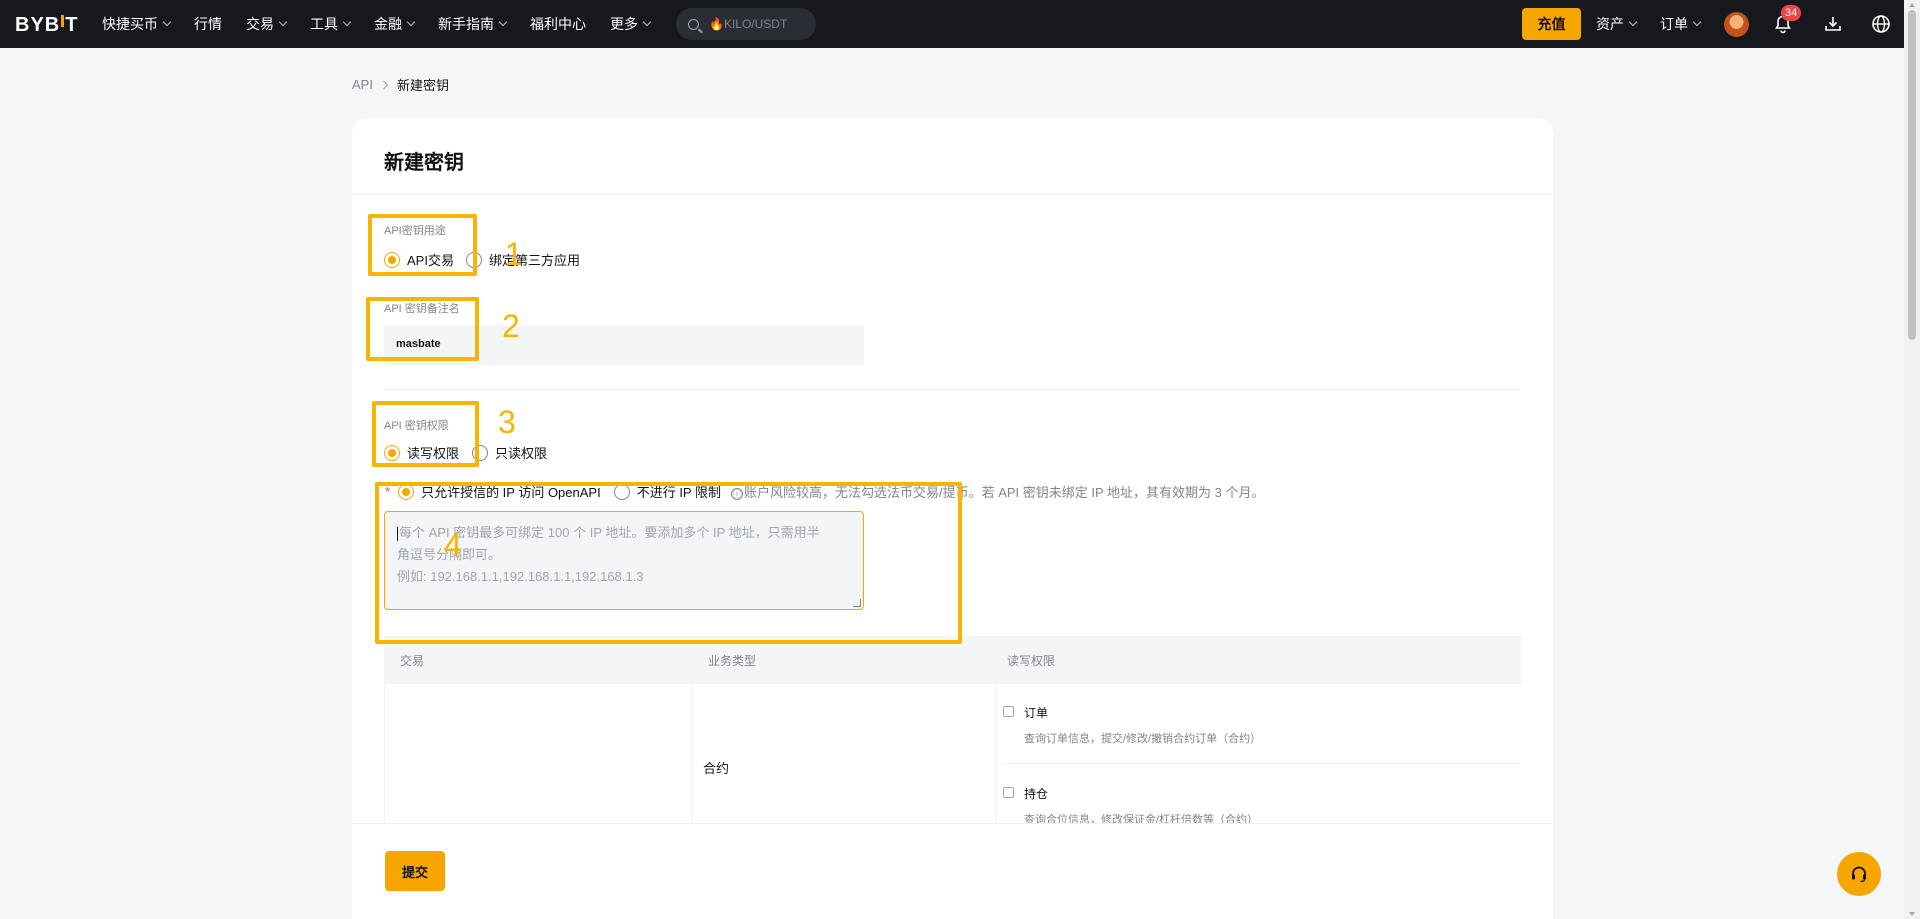 Image resolution: width=1920 pixels, height=919 pixels. What do you see at coordinates (1859, 874) in the screenshot?
I see `headset-icon` at bounding box center [1859, 874].